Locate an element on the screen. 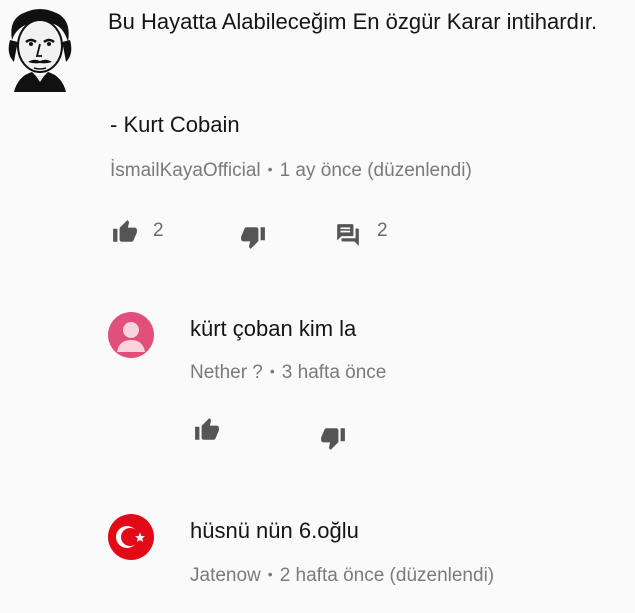 Image resolution: width=635 pixels, height=613 pixels. default-user-icon is located at coordinates (131, 337).